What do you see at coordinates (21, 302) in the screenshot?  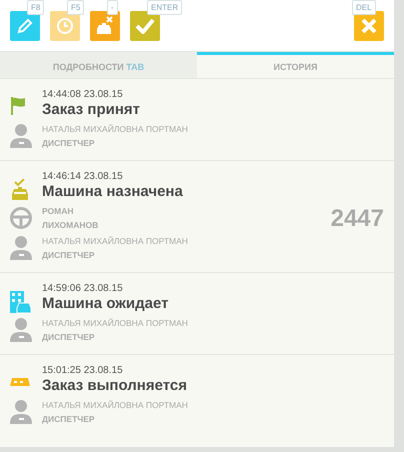 I see `building-car-icon` at bounding box center [21, 302].